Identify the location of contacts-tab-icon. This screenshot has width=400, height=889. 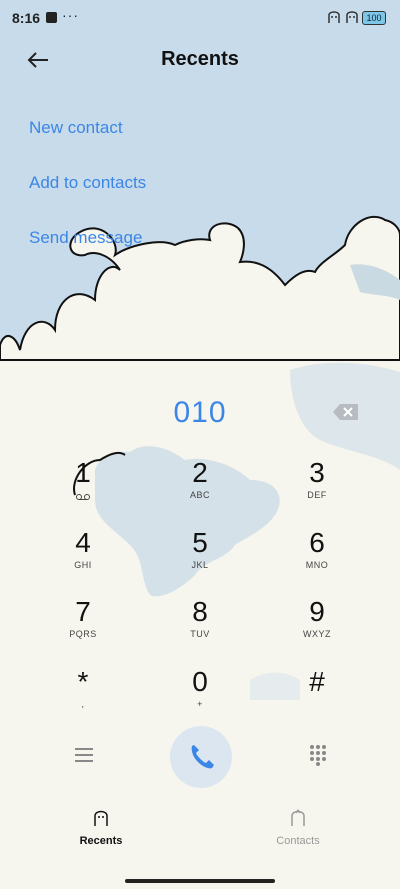
(298, 817).